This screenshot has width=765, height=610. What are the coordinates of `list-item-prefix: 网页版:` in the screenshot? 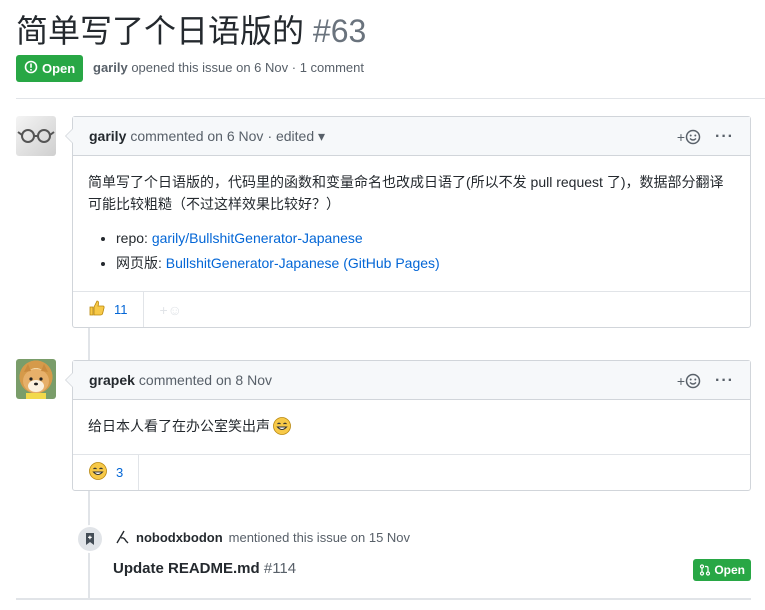 It's located at (141, 263).